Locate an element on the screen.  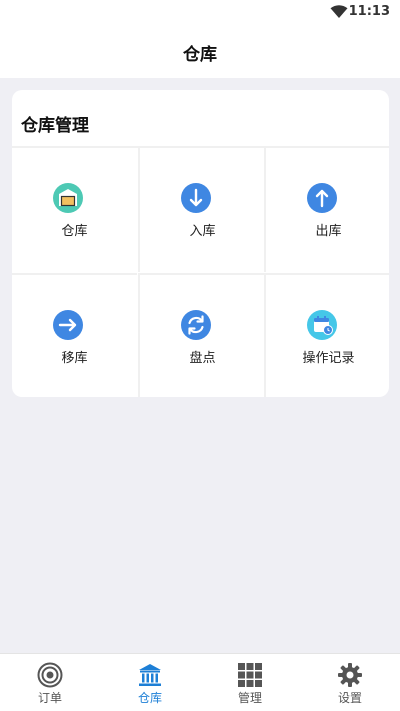
warehouse-icon is located at coordinates (68, 198).